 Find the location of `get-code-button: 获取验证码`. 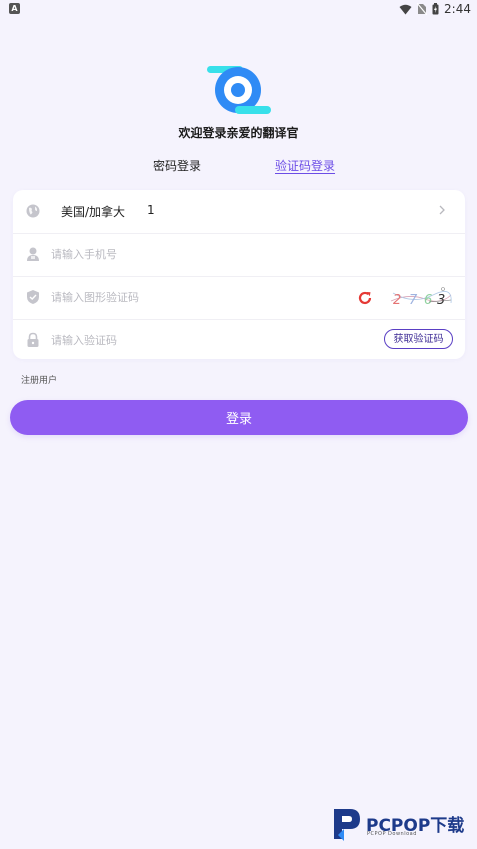

get-code-button: 获取验证码 is located at coordinates (418, 339).